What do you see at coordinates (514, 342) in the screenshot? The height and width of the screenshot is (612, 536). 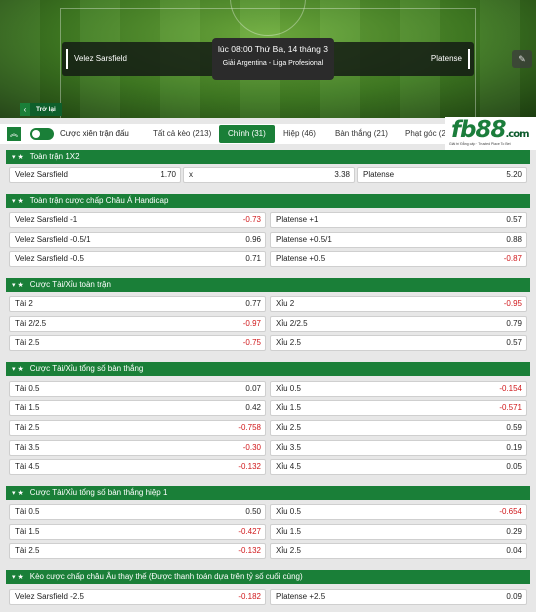 I see `odds-value: 0.57` at bounding box center [514, 342].